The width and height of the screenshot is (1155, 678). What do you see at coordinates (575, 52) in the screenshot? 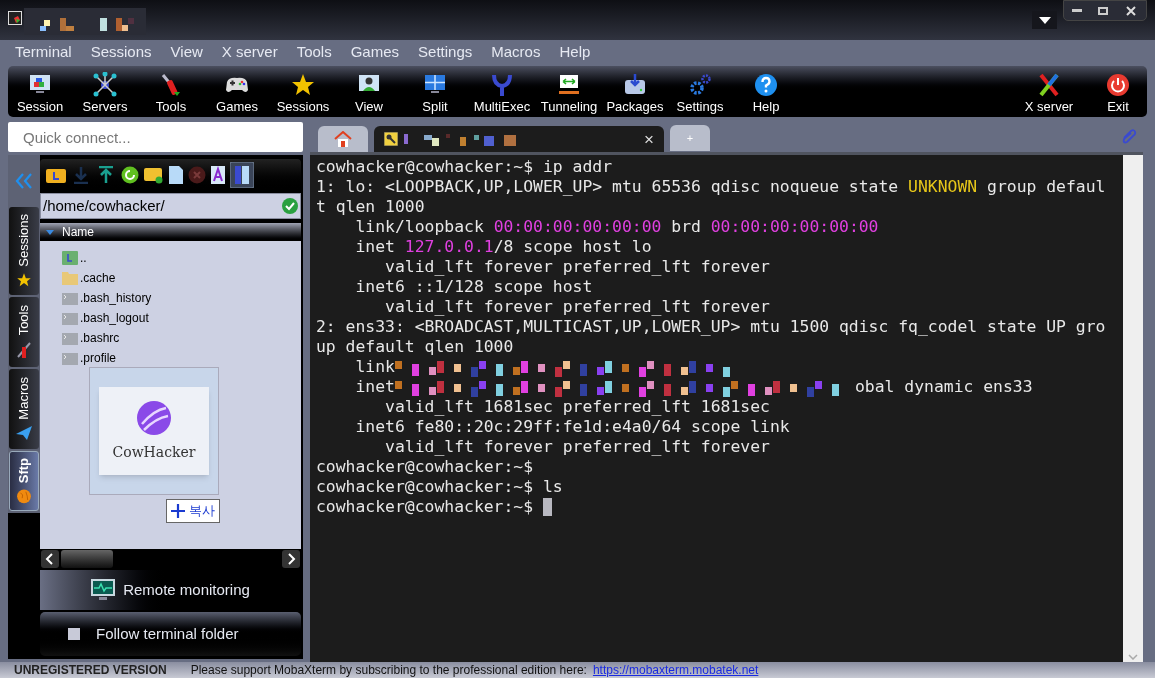
I see `menu-item: Help` at bounding box center [575, 52].